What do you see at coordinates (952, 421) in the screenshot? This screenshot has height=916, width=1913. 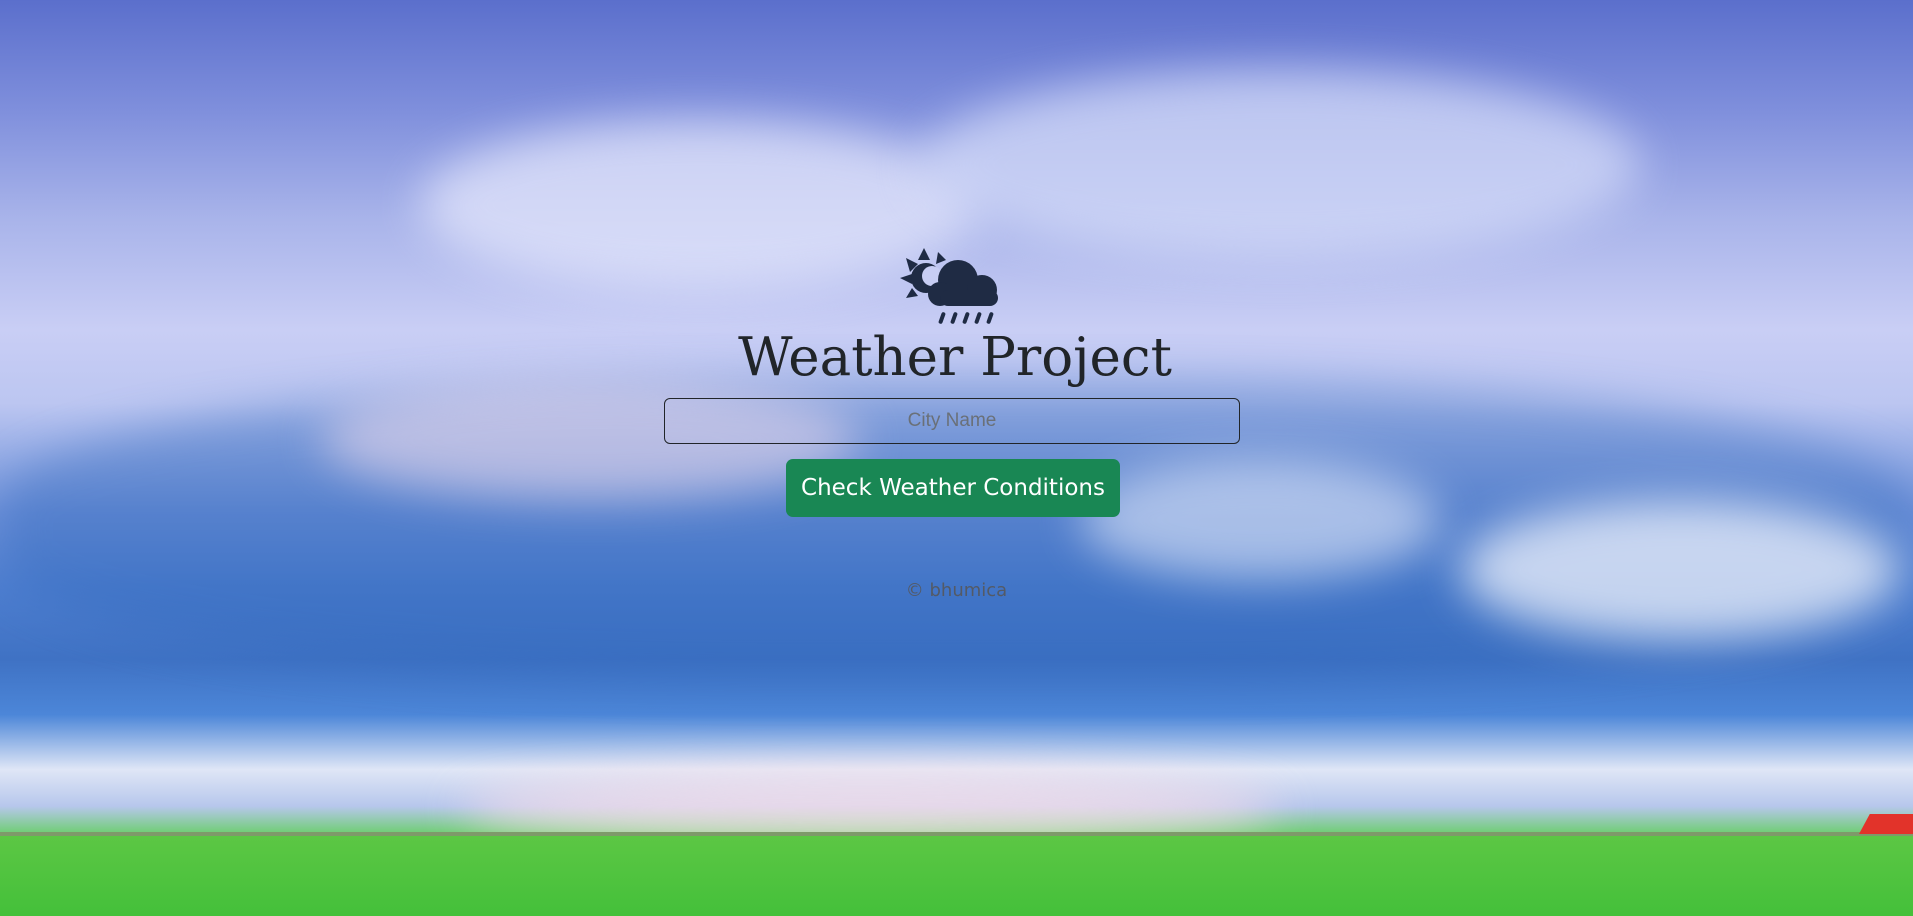 I see `city-name-input` at bounding box center [952, 421].